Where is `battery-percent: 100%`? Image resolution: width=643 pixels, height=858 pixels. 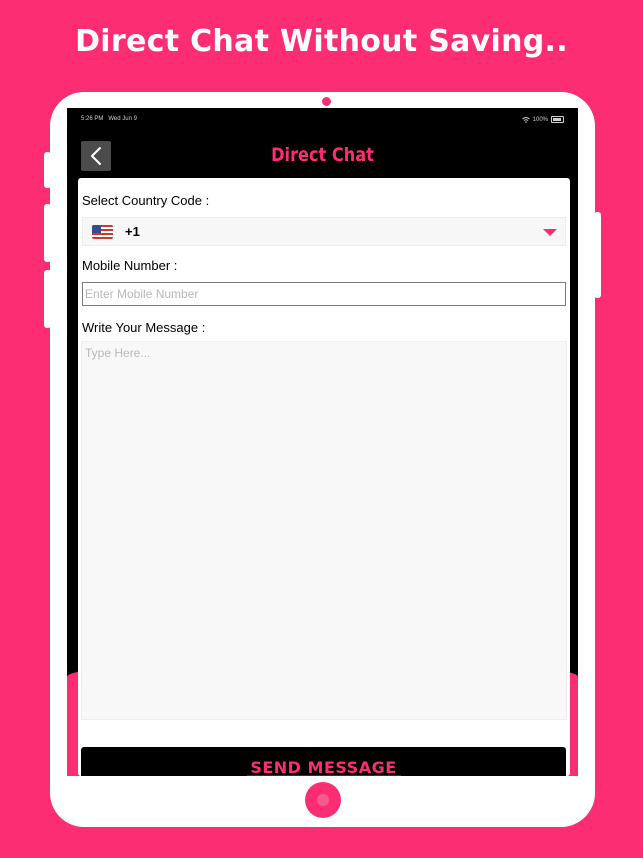 battery-percent: 100% is located at coordinates (540, 119).